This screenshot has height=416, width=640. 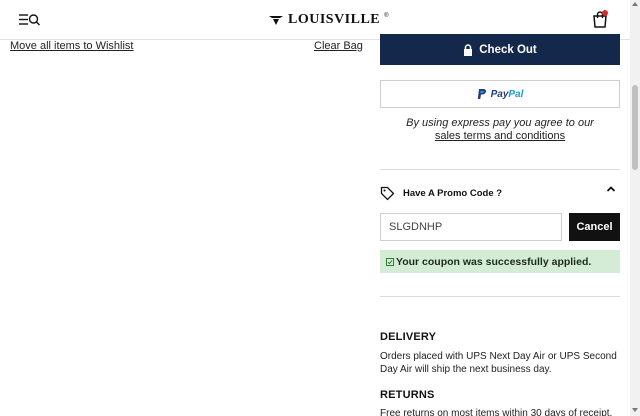 What do you see at coordinates (594, 227) in the screenshot?
I see `cancel-promo-button: Cancel` at bounding box center [594, 227].